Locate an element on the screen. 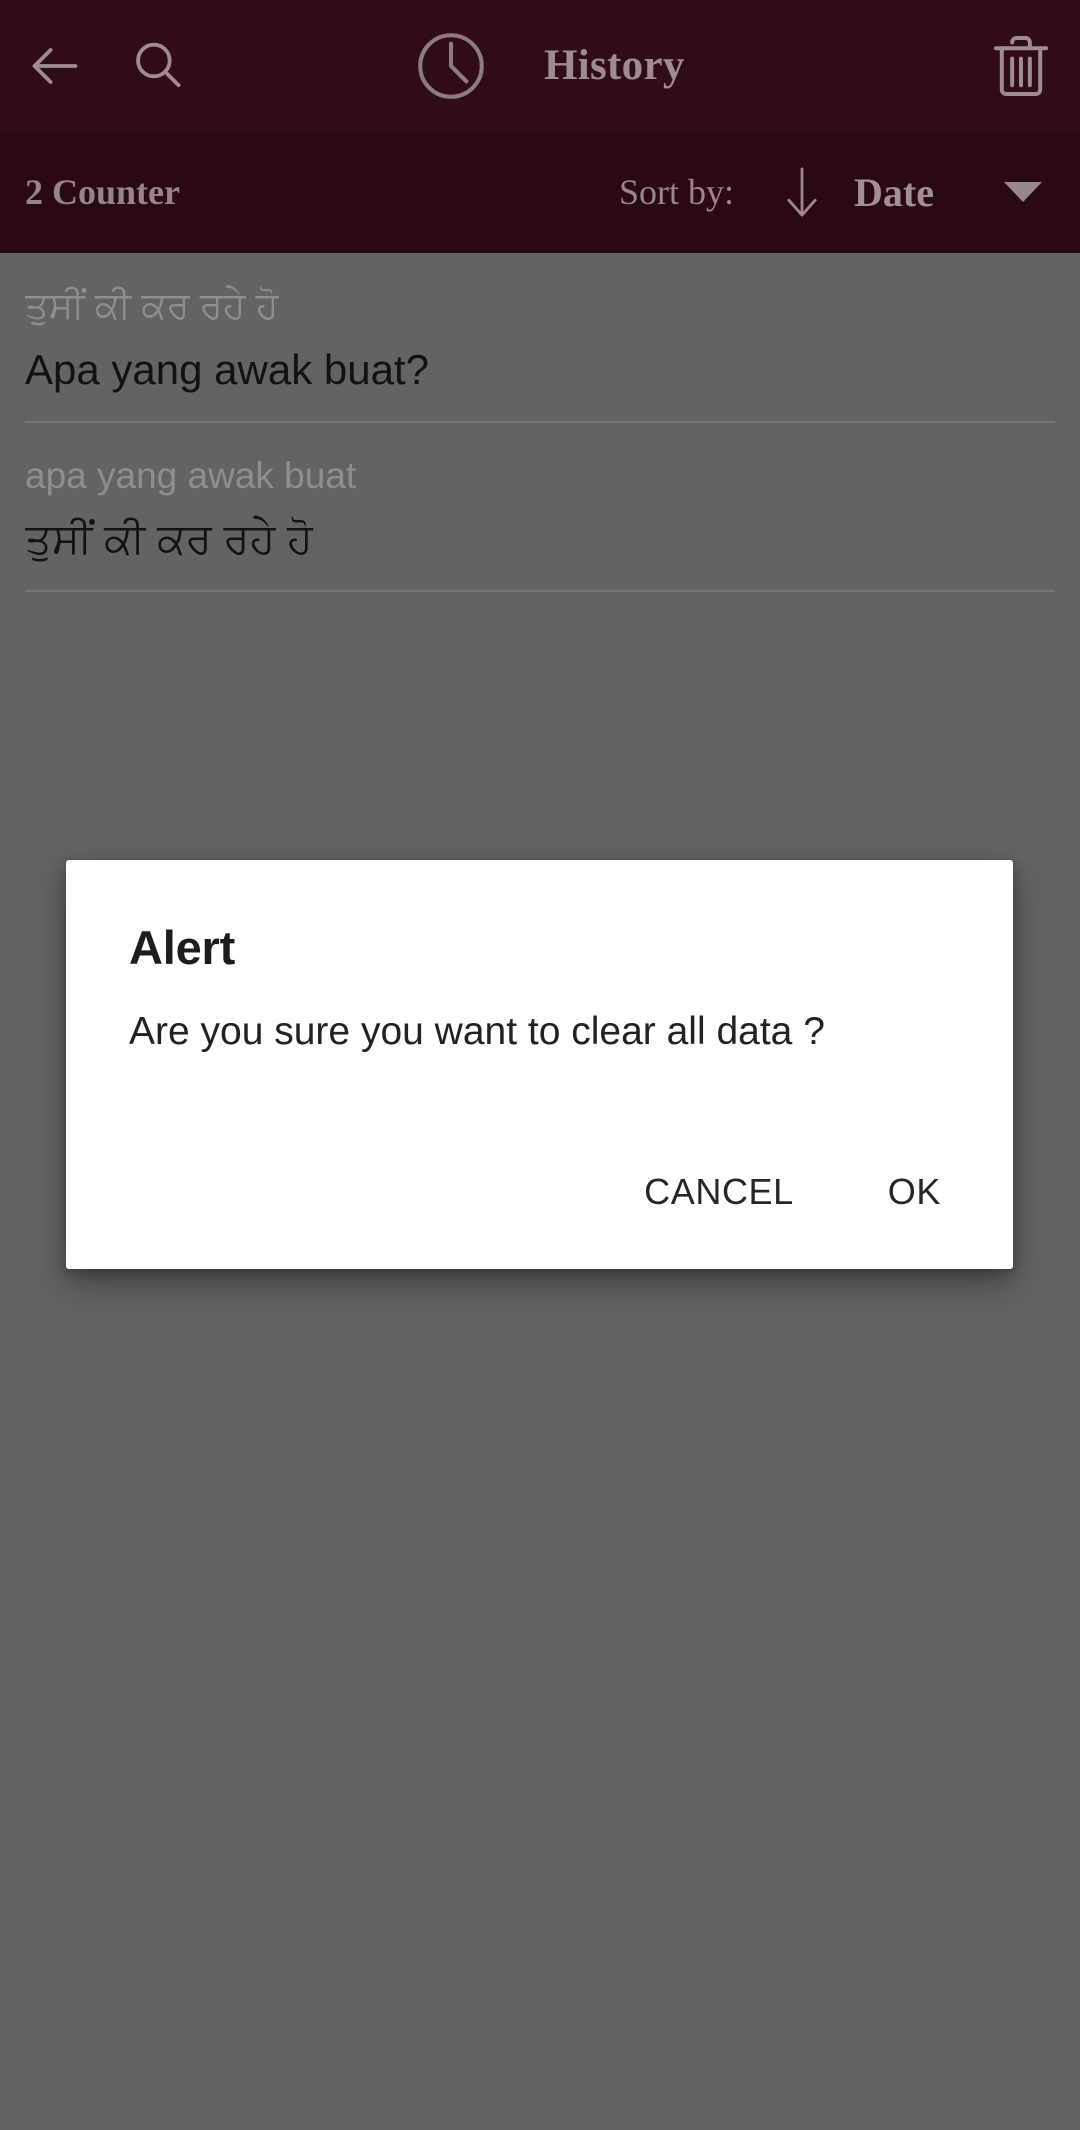  trash-icon is located at coordinates (1021, 65).